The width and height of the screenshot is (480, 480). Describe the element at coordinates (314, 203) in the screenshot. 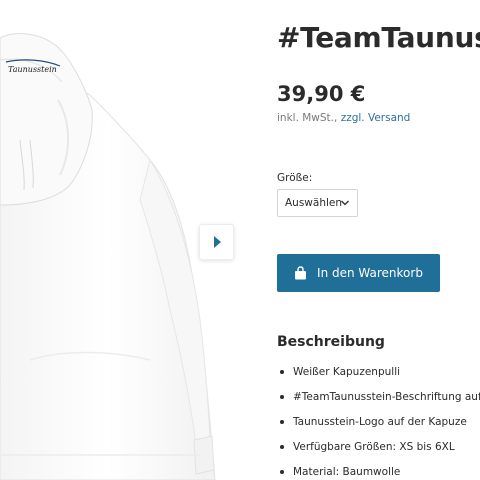

I see `size-select-value: Auswählen` at that location.